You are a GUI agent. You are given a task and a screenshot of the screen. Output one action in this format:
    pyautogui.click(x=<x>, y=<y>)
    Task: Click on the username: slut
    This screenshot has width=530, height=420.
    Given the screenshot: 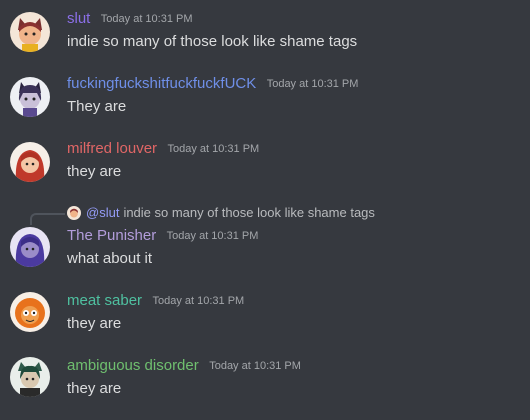 What is the action you would take?
    pyautogui.click(x=78, y=18)
    